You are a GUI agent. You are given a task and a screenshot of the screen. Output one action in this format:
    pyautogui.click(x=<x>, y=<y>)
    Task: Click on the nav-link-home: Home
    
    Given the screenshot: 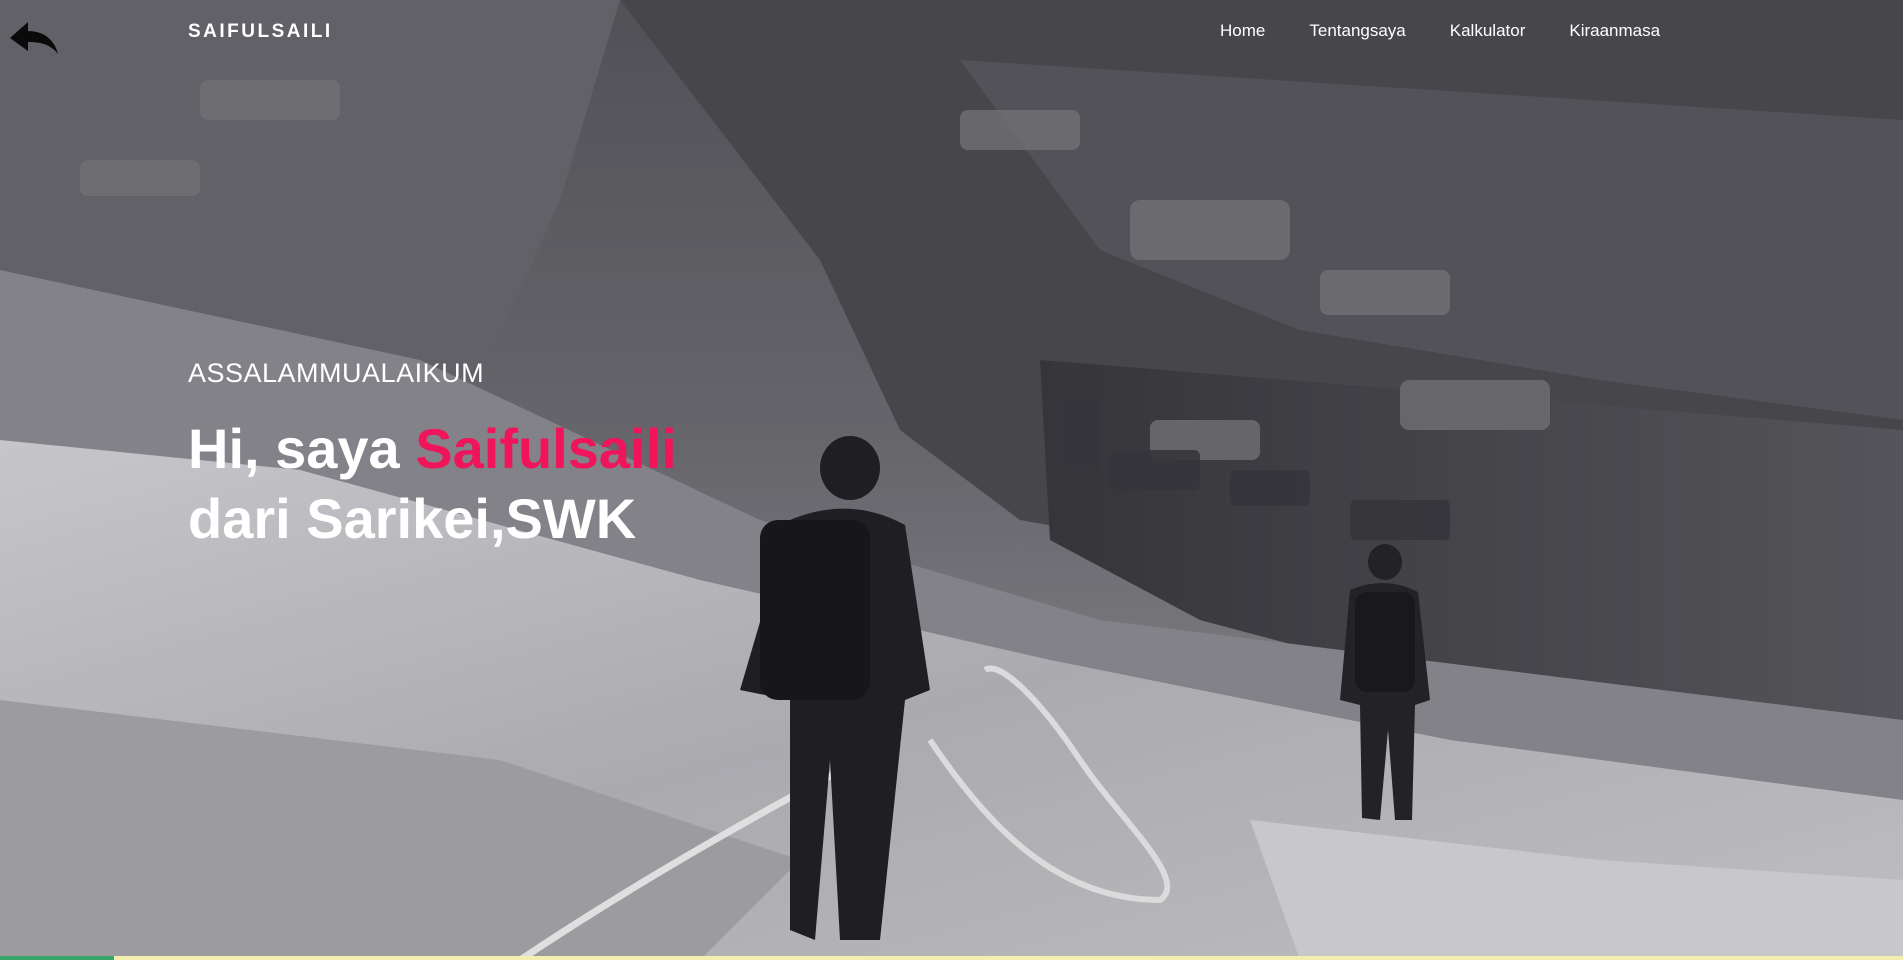 What is the action you would take?
    pyautogui.click(x=1242, y=31)
    